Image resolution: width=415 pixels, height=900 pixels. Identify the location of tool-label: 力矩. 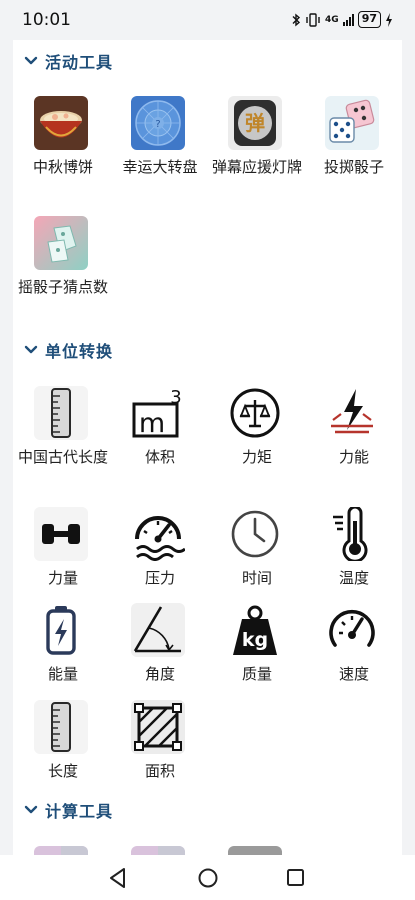
(256, 457).